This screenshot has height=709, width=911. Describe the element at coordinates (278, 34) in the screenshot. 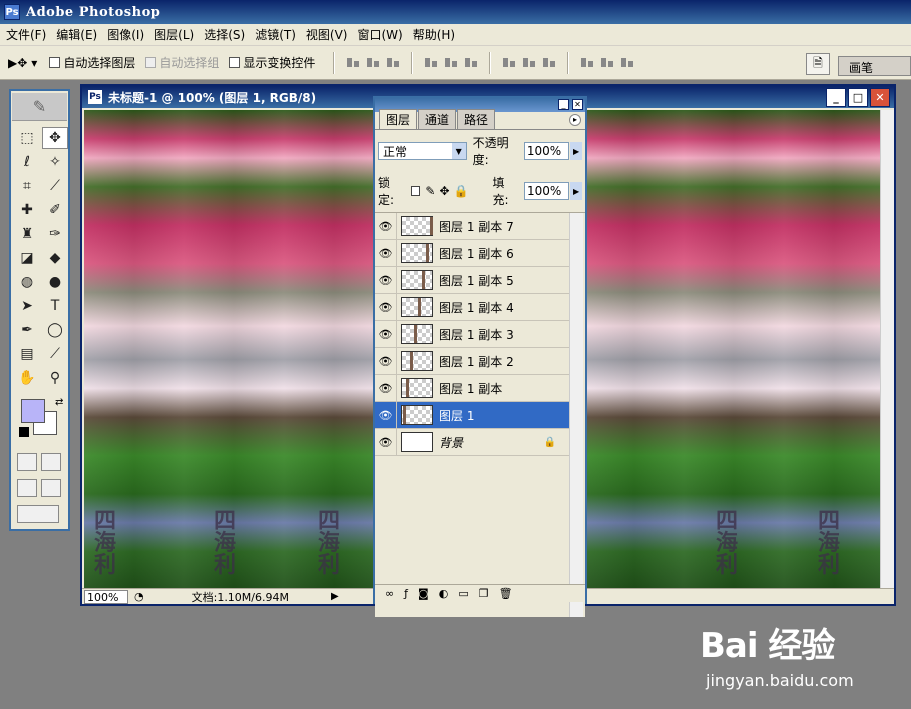

I see `menu-filter: 滤镜(T)` at that location.